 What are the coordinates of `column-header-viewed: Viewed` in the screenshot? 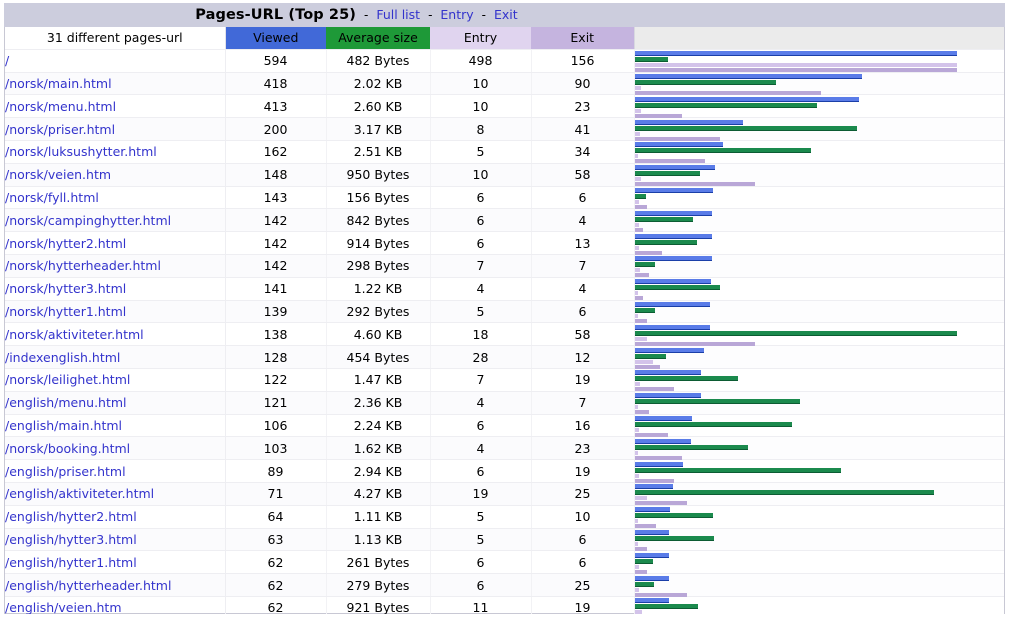 It's located at (275, 38).